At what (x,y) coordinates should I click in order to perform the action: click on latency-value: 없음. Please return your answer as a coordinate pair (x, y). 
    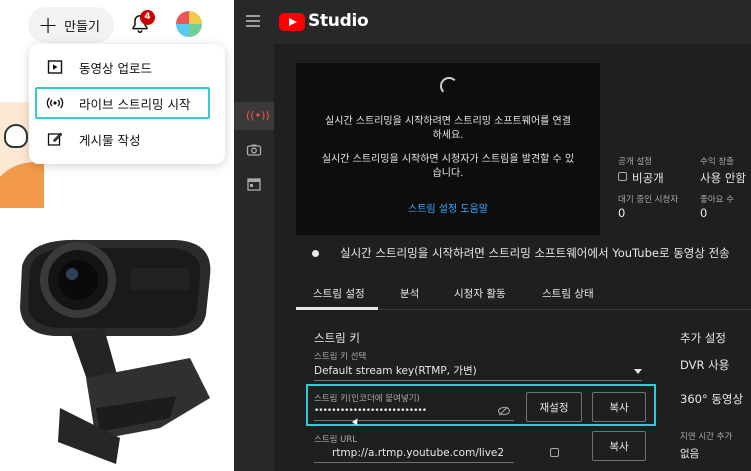
    Looking at the image, I should click on (689, 453).